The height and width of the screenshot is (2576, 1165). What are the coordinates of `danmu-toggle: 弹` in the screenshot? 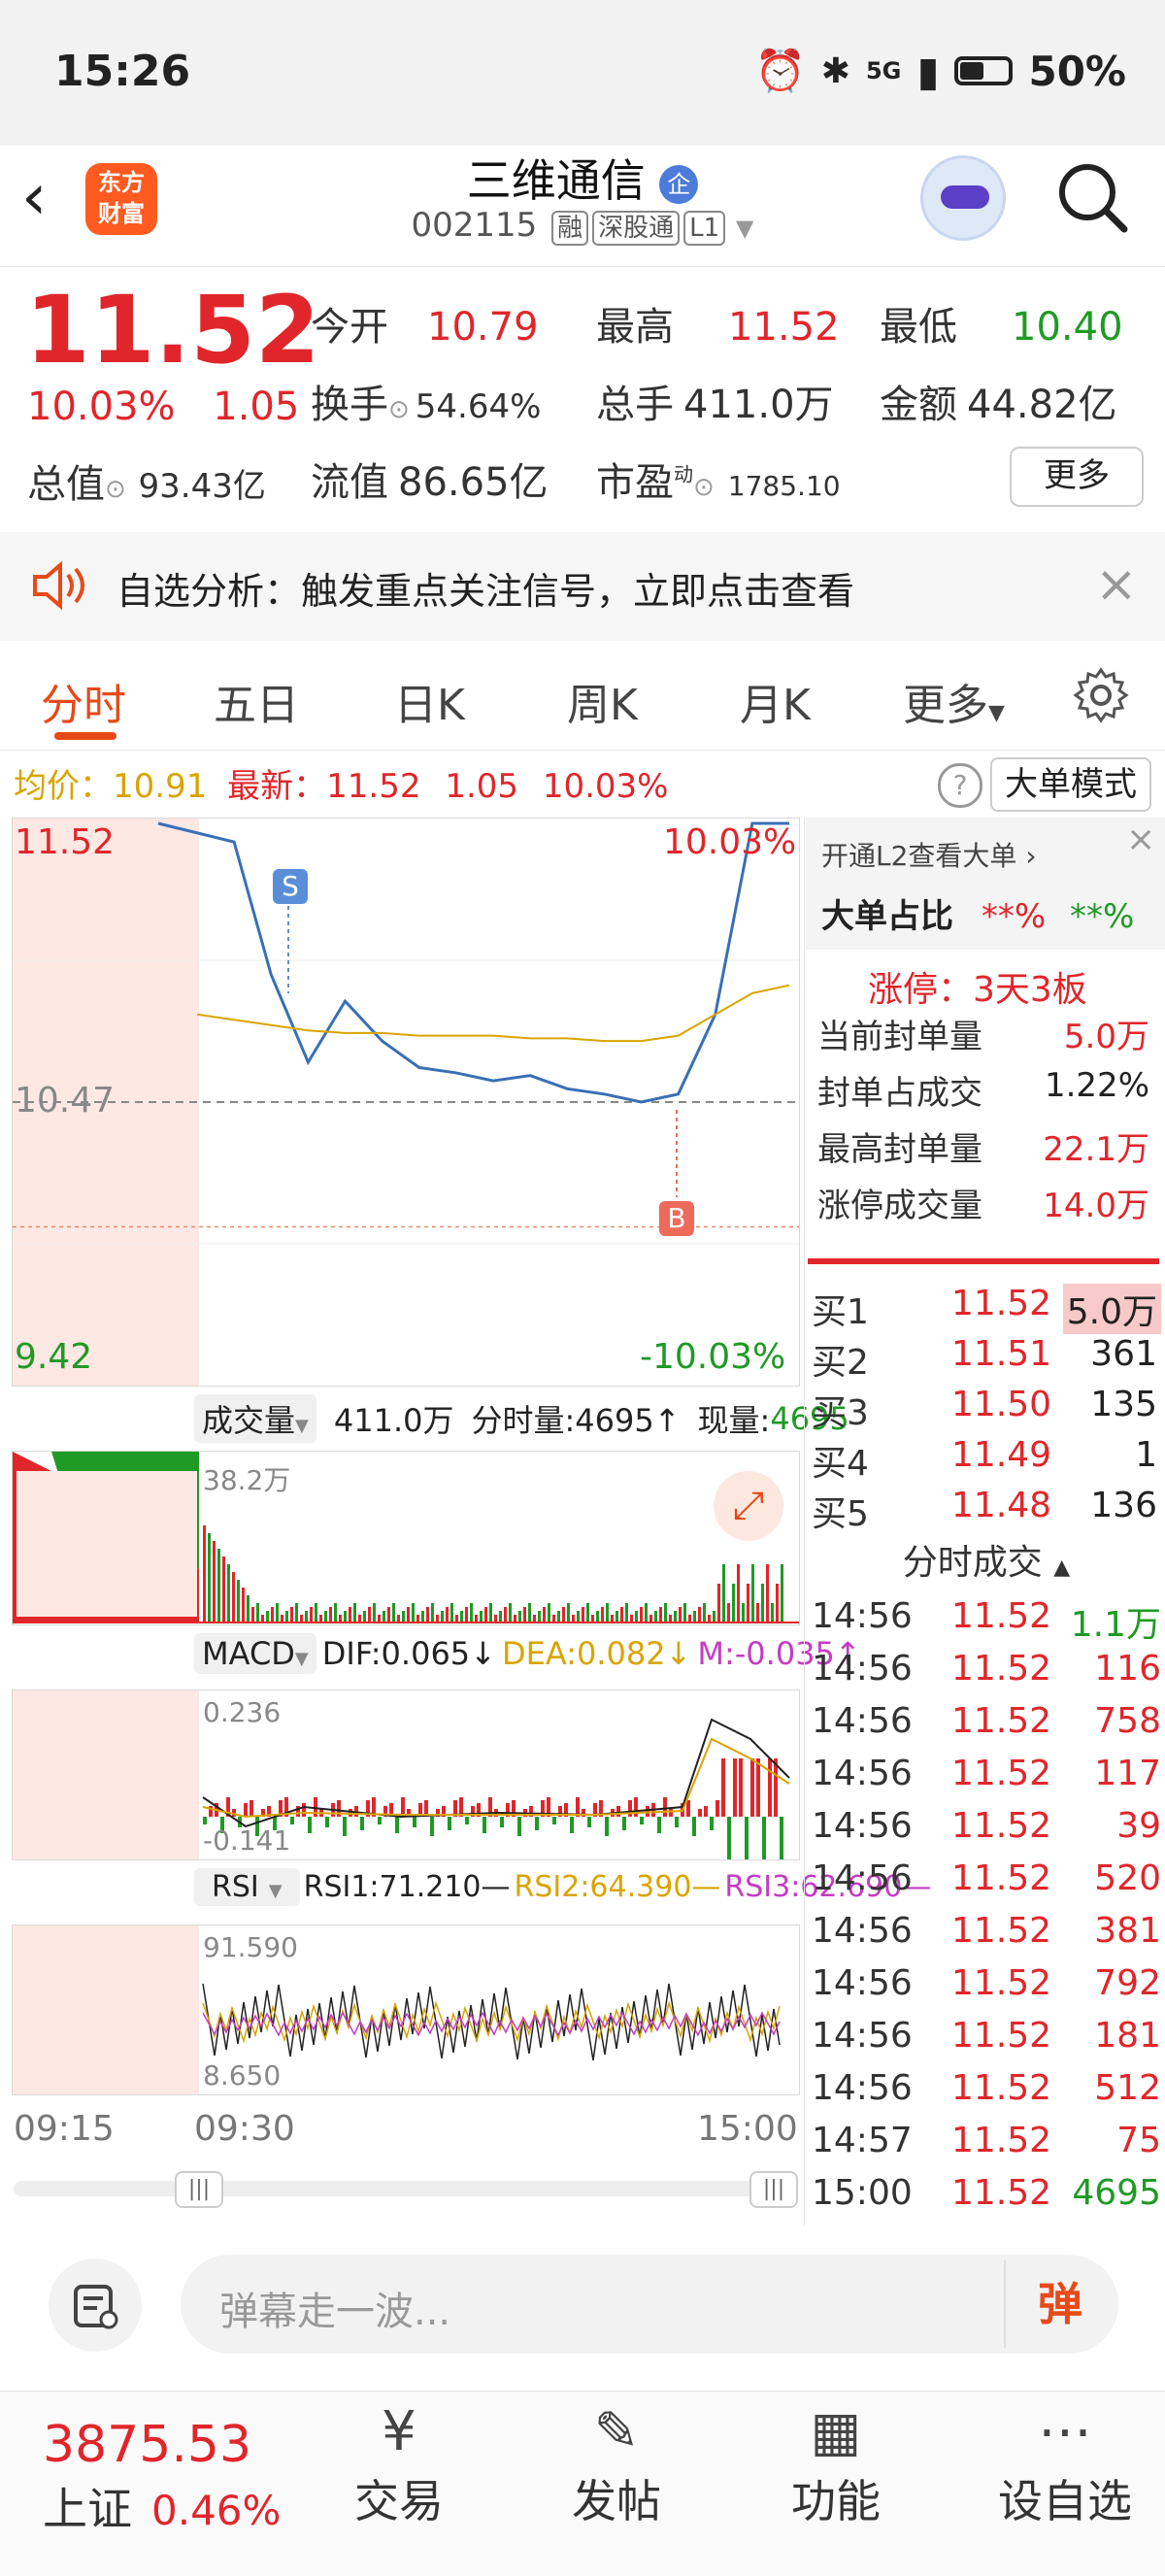 It's located at (1059, 2304).